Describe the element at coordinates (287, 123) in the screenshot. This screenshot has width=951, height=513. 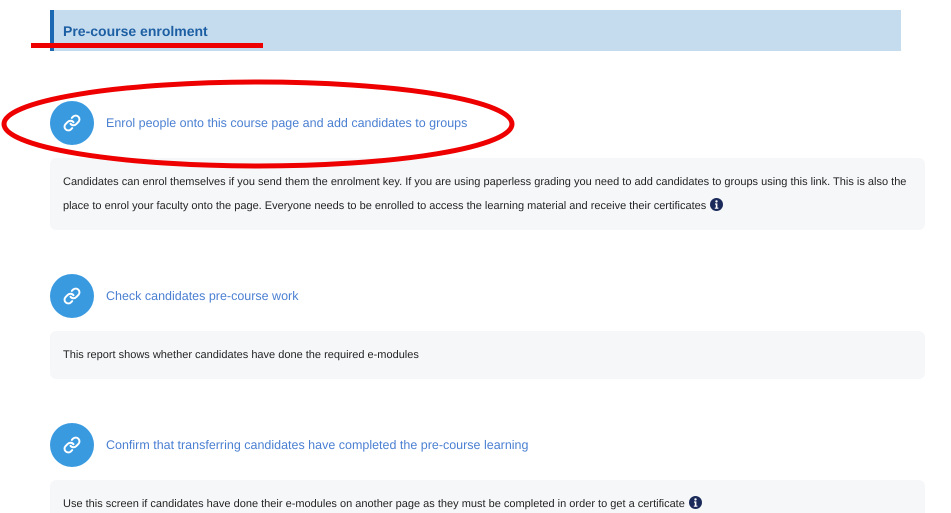
I see `activity-link: Enrol people onto this course page and add candidates to groups` at that location.